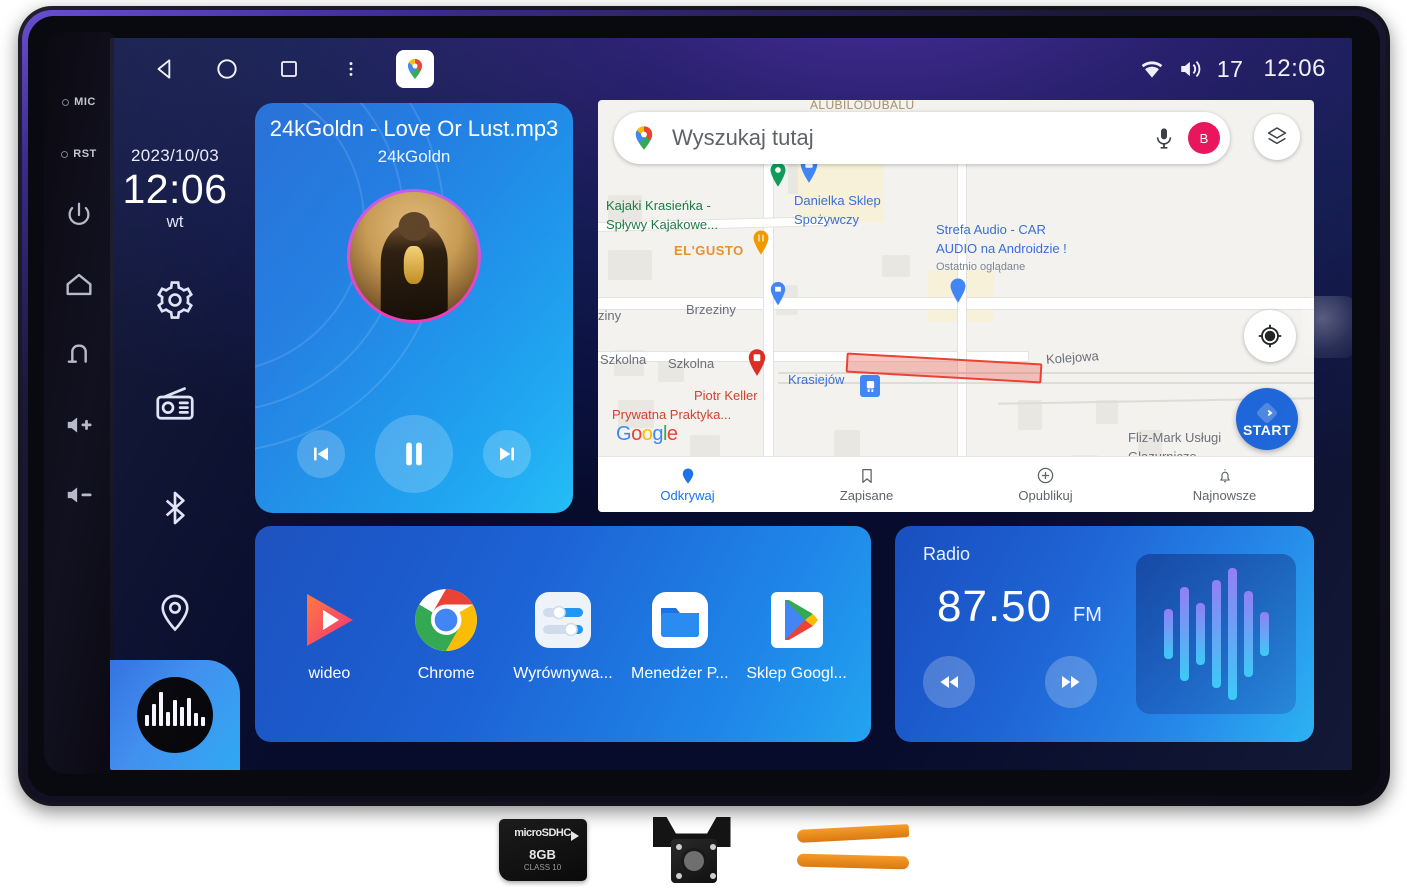 The height and width of the screenshot is (894, 1407). Describe the element at coordinates (351, 69) in the screenshot. I see `android-overflow-button` at that location.